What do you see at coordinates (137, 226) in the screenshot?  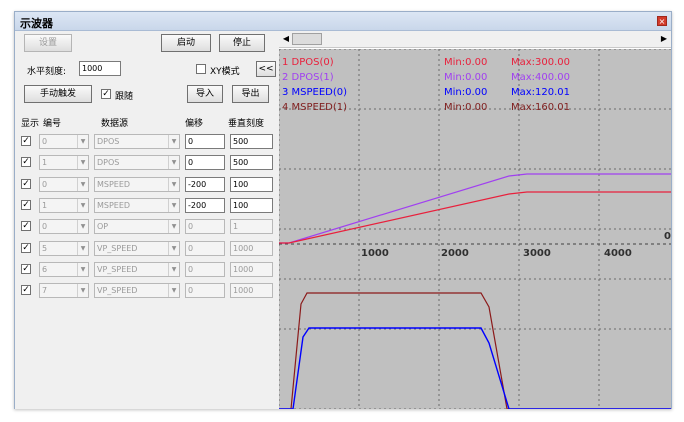 I see `row-source-select: OP ▼` at bounding box center [137, 226].